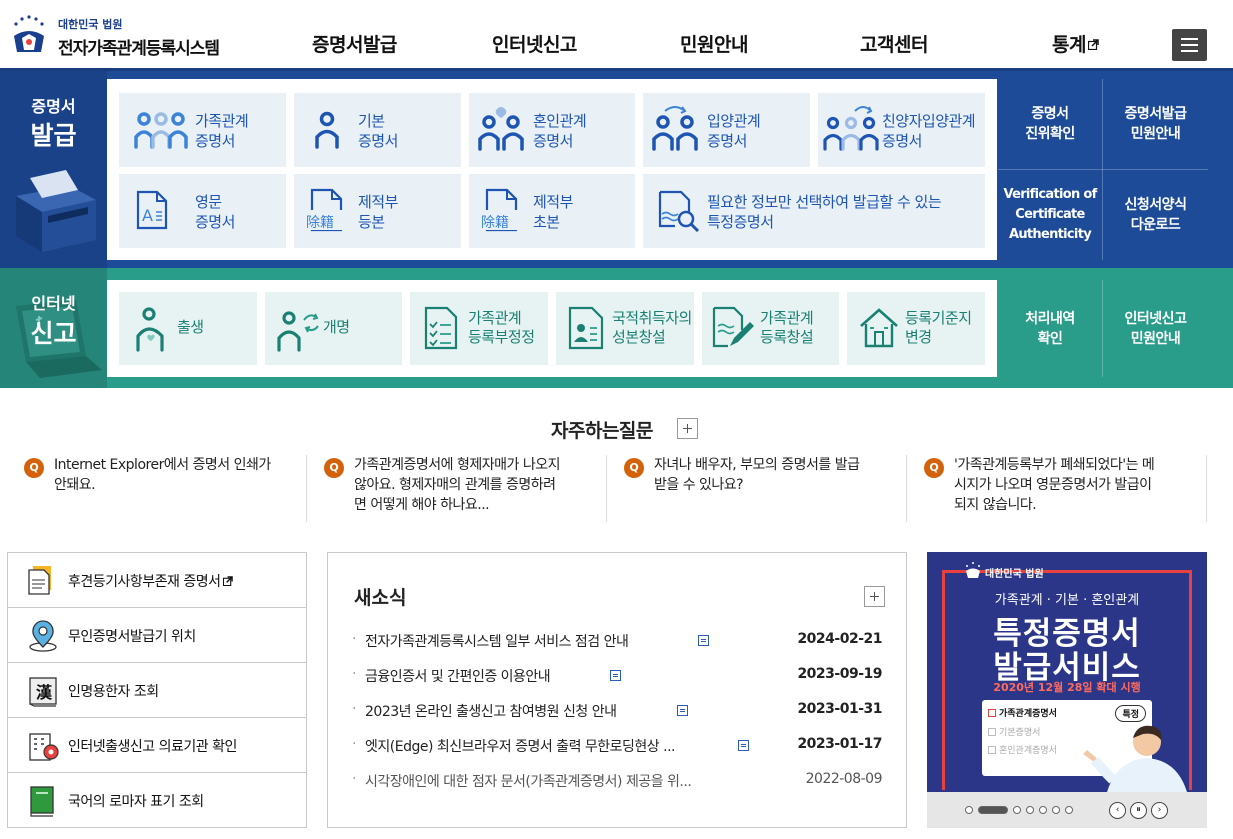 The height and width of the screenshot is (839, 1233). Describe the element at coordinates (894, 43) in the screenshot. I see `nav-item-customer-center: 고객센터` at that location.